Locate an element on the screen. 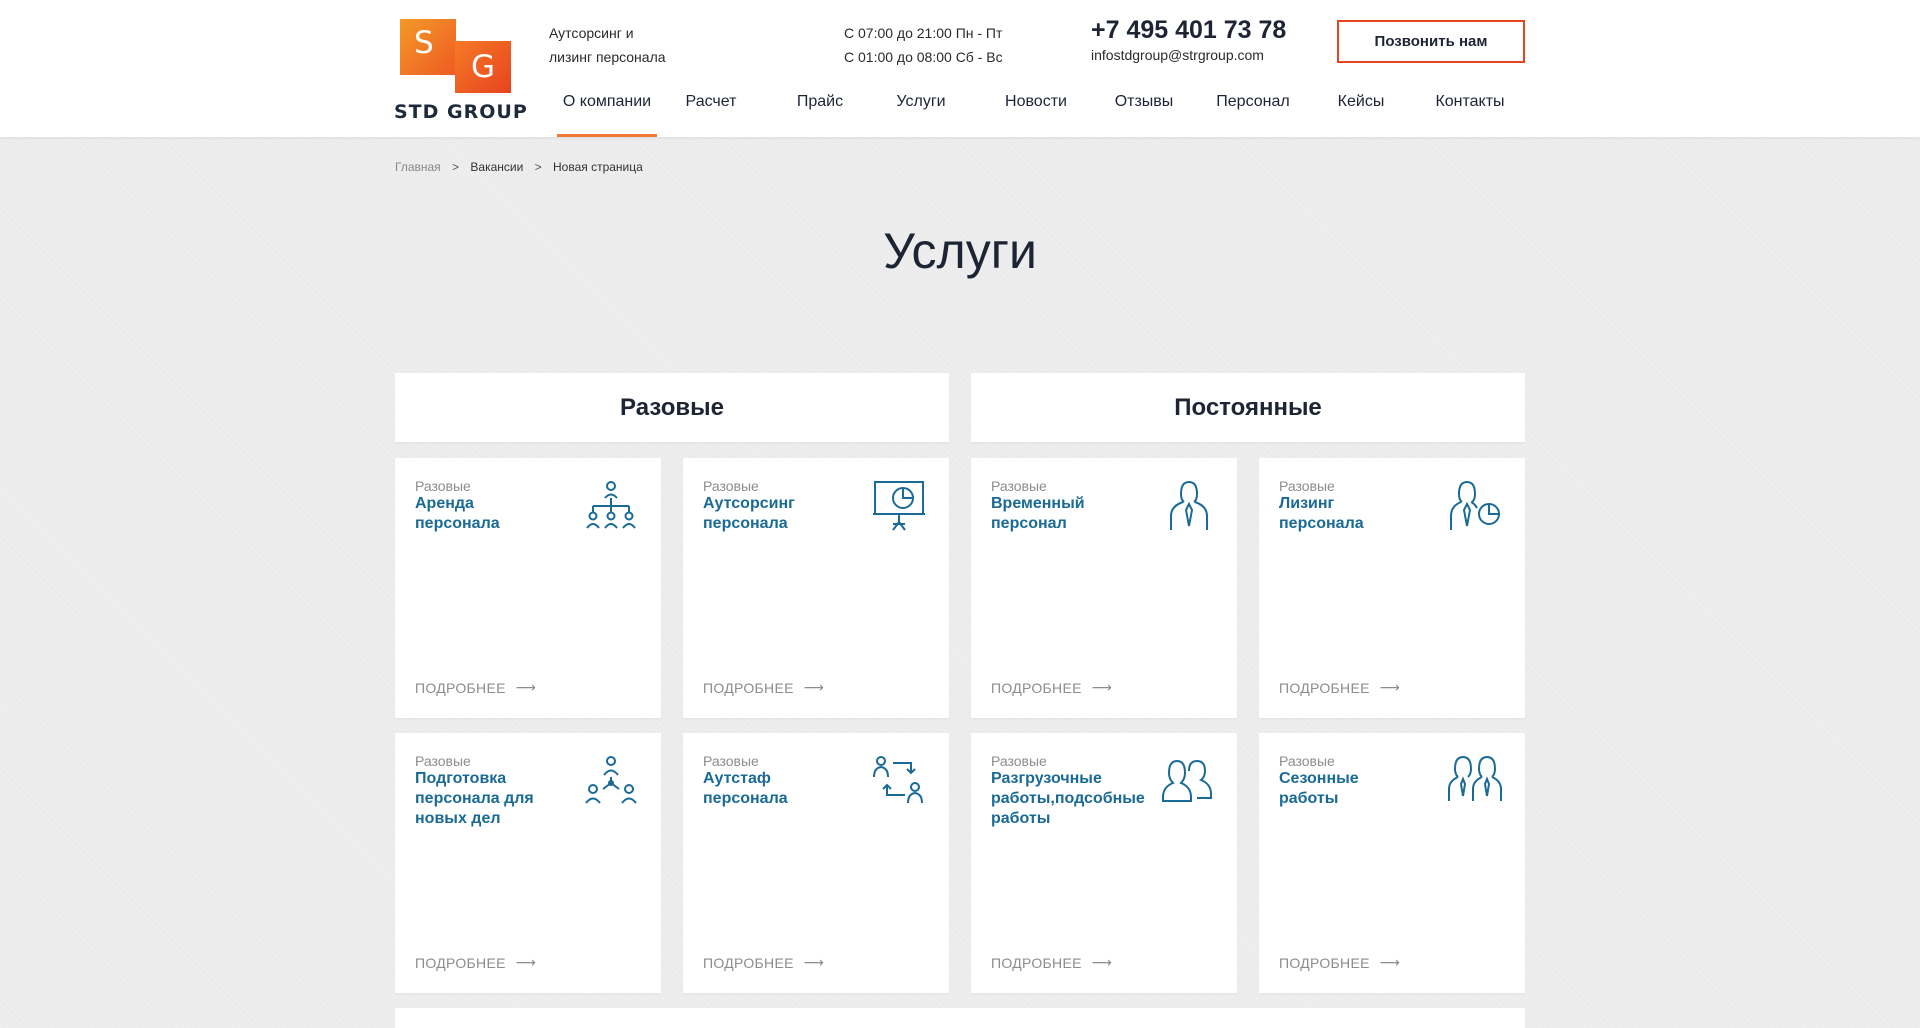 This screenshot has width=1920, height=1028. service-card-seasonal: Разовые Сезонные работы ПОДРОБНЕЕ ⟶ is located at coordinates (1392, 863).